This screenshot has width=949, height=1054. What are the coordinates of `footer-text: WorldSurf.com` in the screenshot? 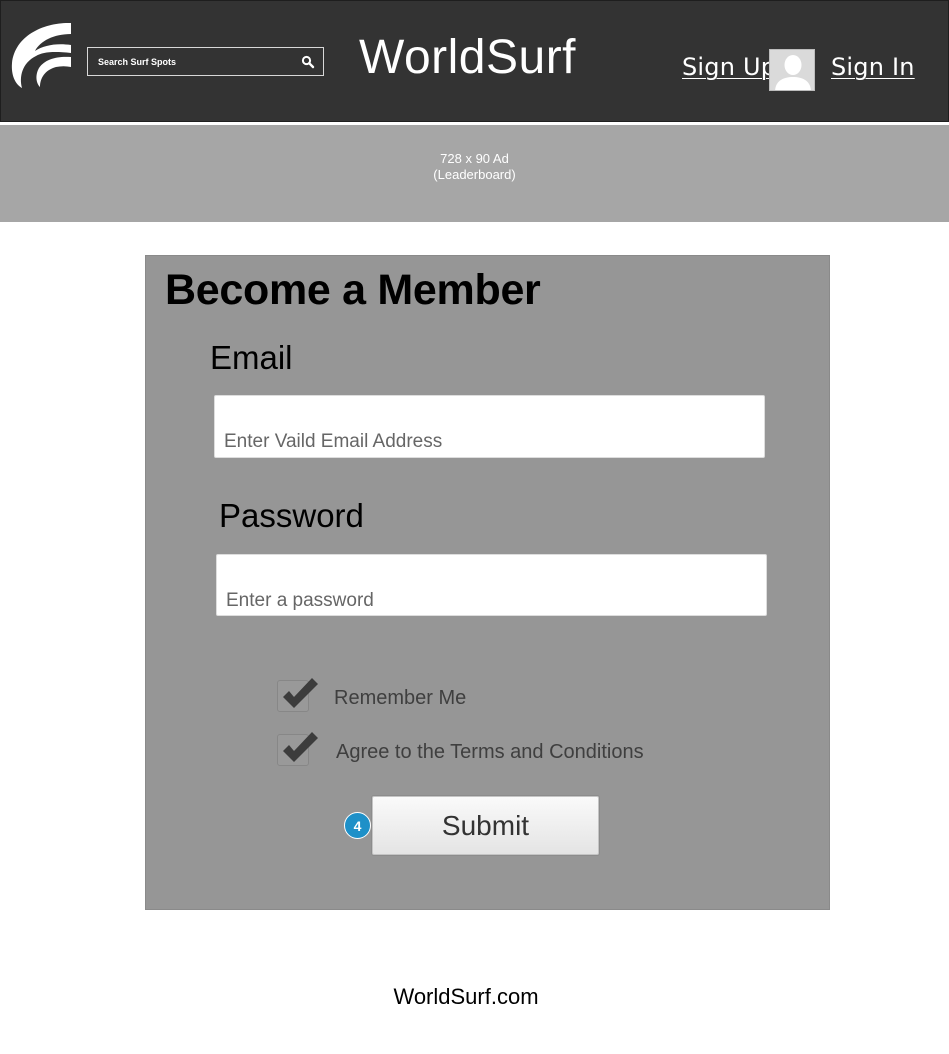 It's located at (466, 996).